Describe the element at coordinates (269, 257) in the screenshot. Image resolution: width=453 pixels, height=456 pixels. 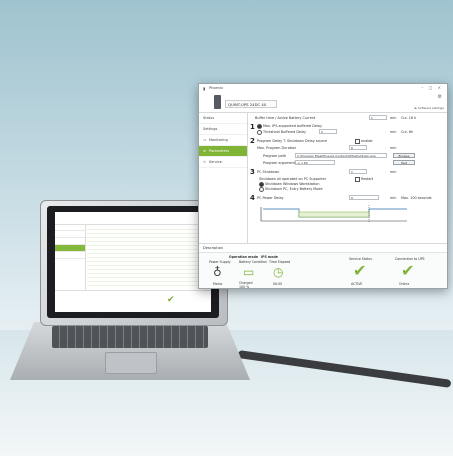
I see `operation-mode-value: IPS mode` at that location.